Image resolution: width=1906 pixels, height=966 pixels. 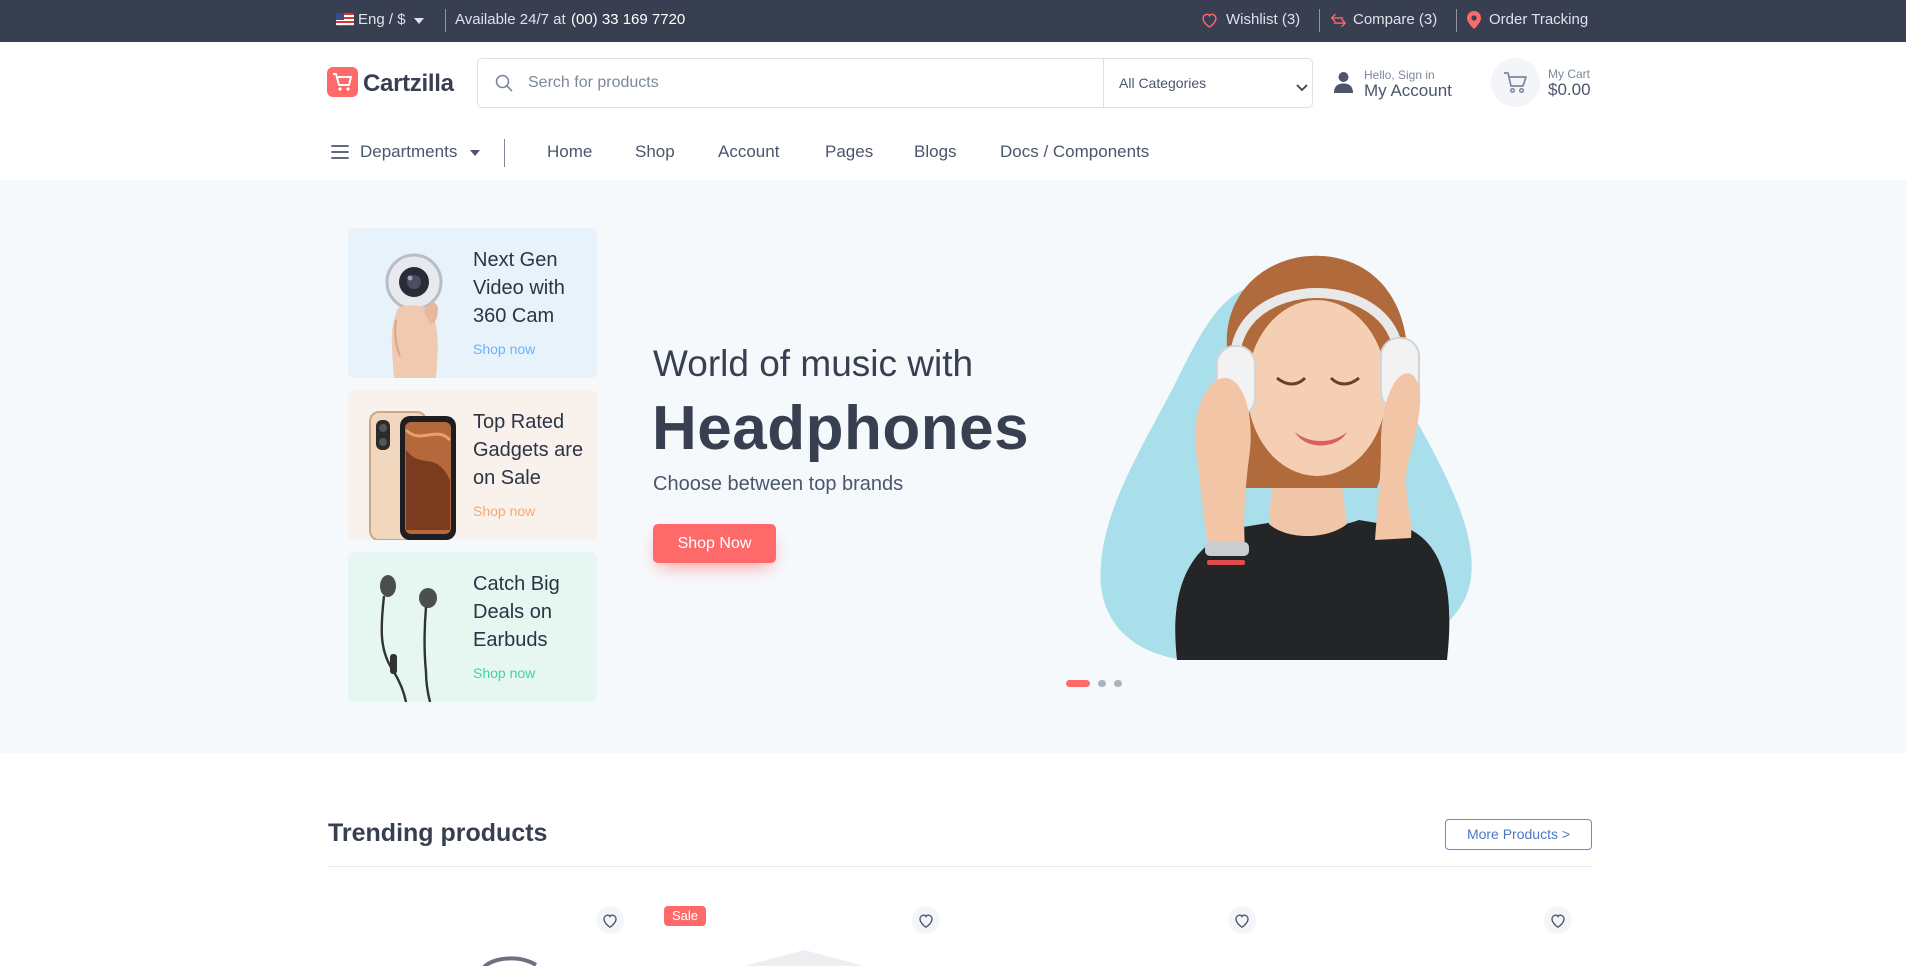 What do you see at coordinates (1569, 90) in the screenshot?
I see `cart-total: $0.00` at bounding box center [1569, 90].